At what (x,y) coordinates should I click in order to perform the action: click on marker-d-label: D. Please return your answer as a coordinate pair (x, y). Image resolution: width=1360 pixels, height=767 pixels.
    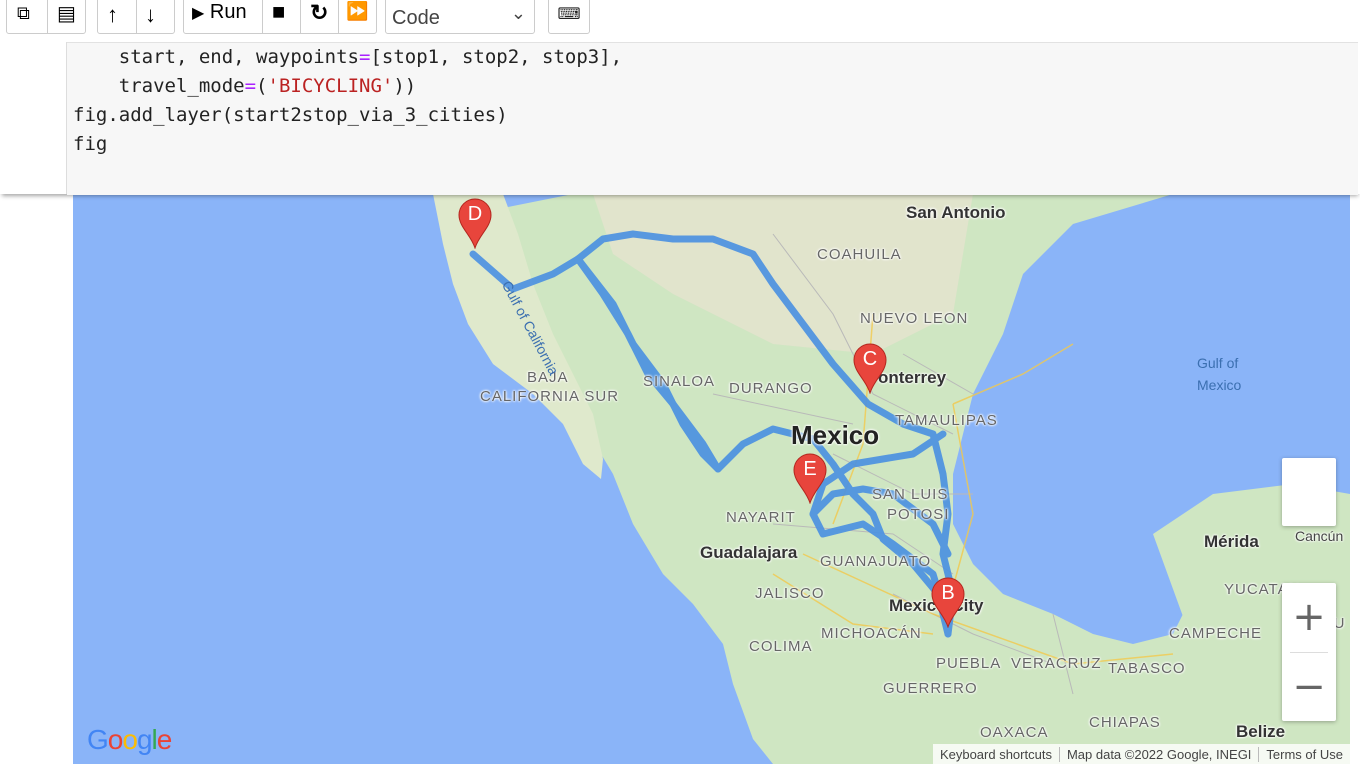
    Looking at the image, I should click on (475, 214).